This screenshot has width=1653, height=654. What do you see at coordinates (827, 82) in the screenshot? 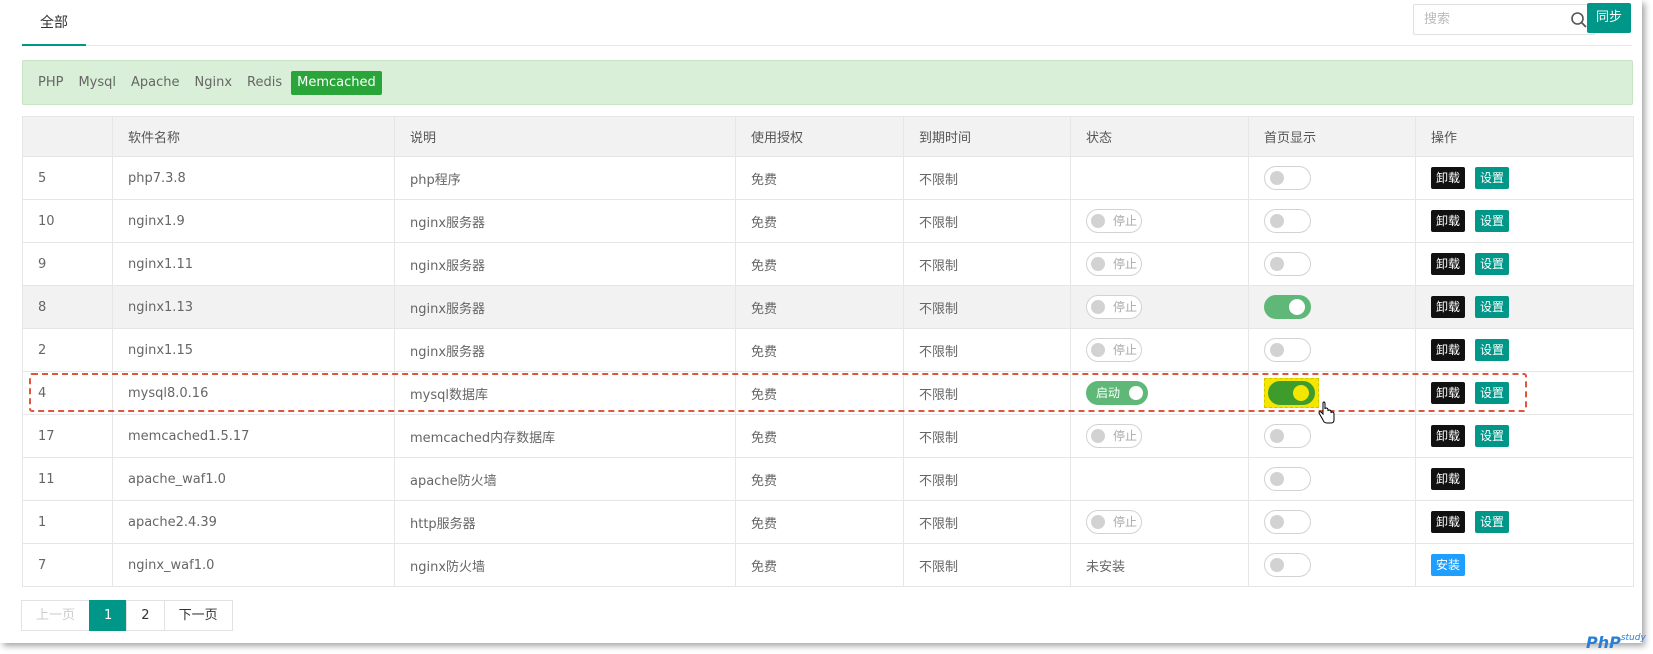
I see `category-filter-bar: PHP Mysql Apache Nginx Redis Memcached` at bounding box center [827, 82].